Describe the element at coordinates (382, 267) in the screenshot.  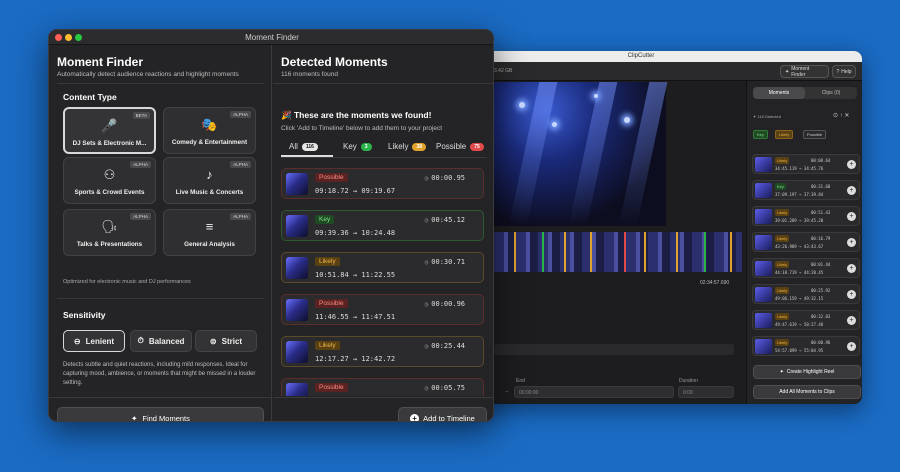
I see `moment-card: Likely 10:51.84 → 11:22.55 ◷ 00:30.71` at that location.